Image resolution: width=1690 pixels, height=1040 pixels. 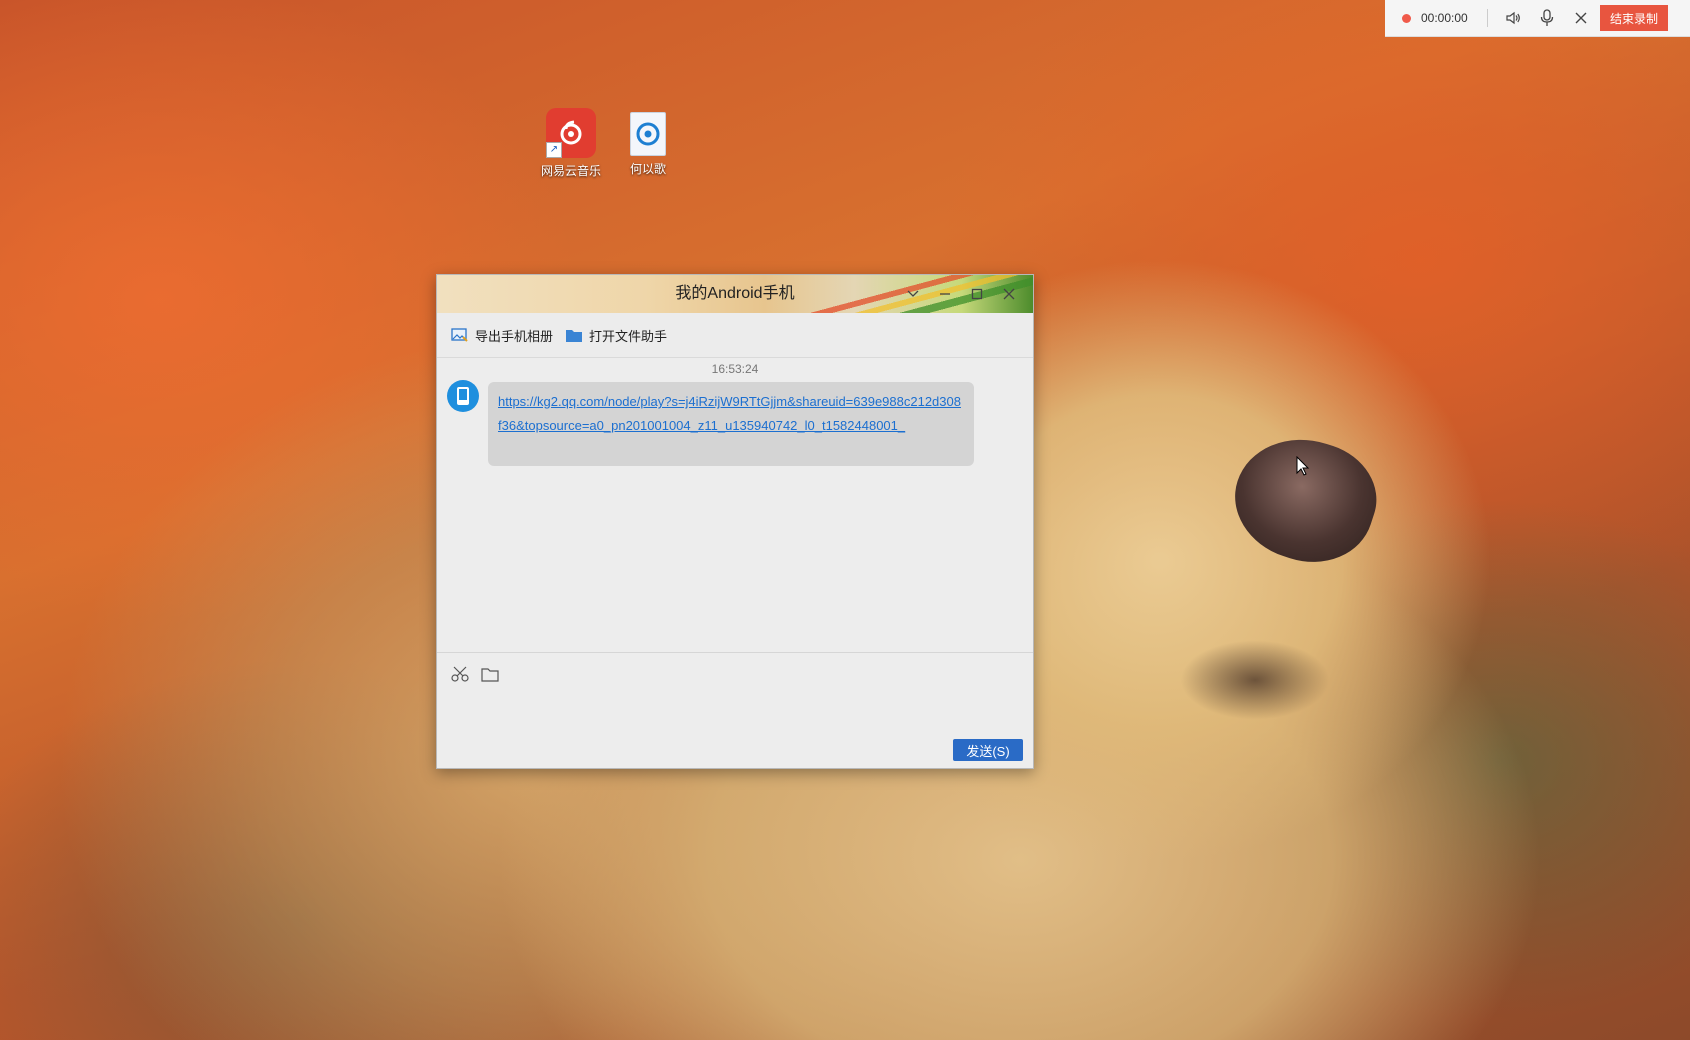 I want to click on record-indicator-icon, so click(x=1406, y=18).